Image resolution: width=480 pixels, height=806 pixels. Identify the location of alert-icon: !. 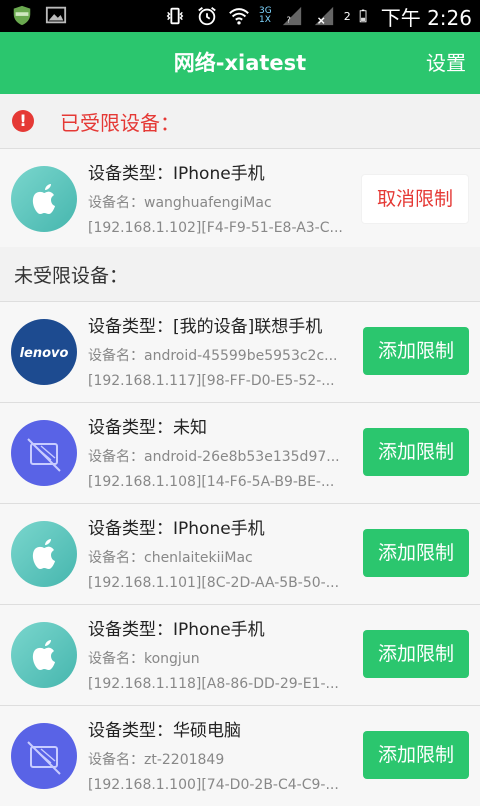
(23, 121).